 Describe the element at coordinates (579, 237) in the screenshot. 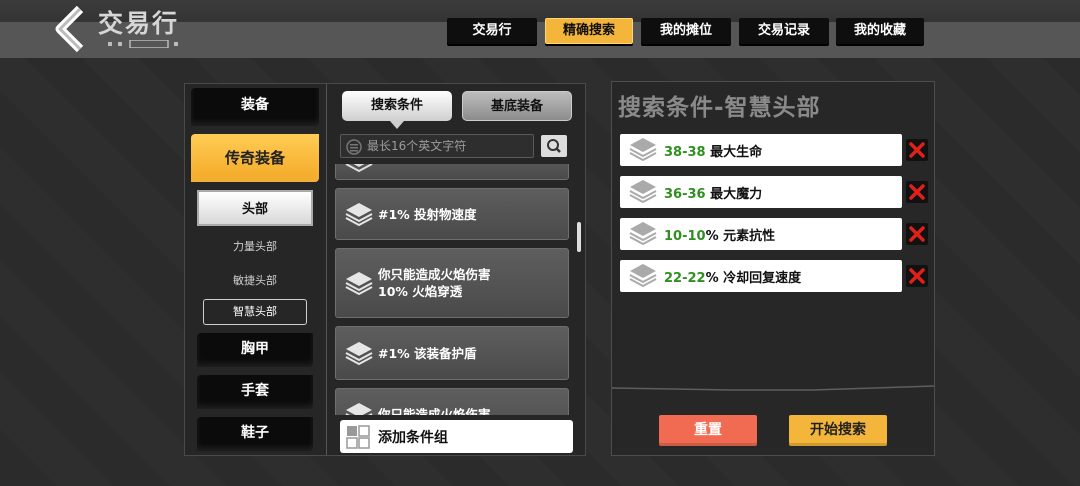

I see `scrollbar-thumb` at that location.